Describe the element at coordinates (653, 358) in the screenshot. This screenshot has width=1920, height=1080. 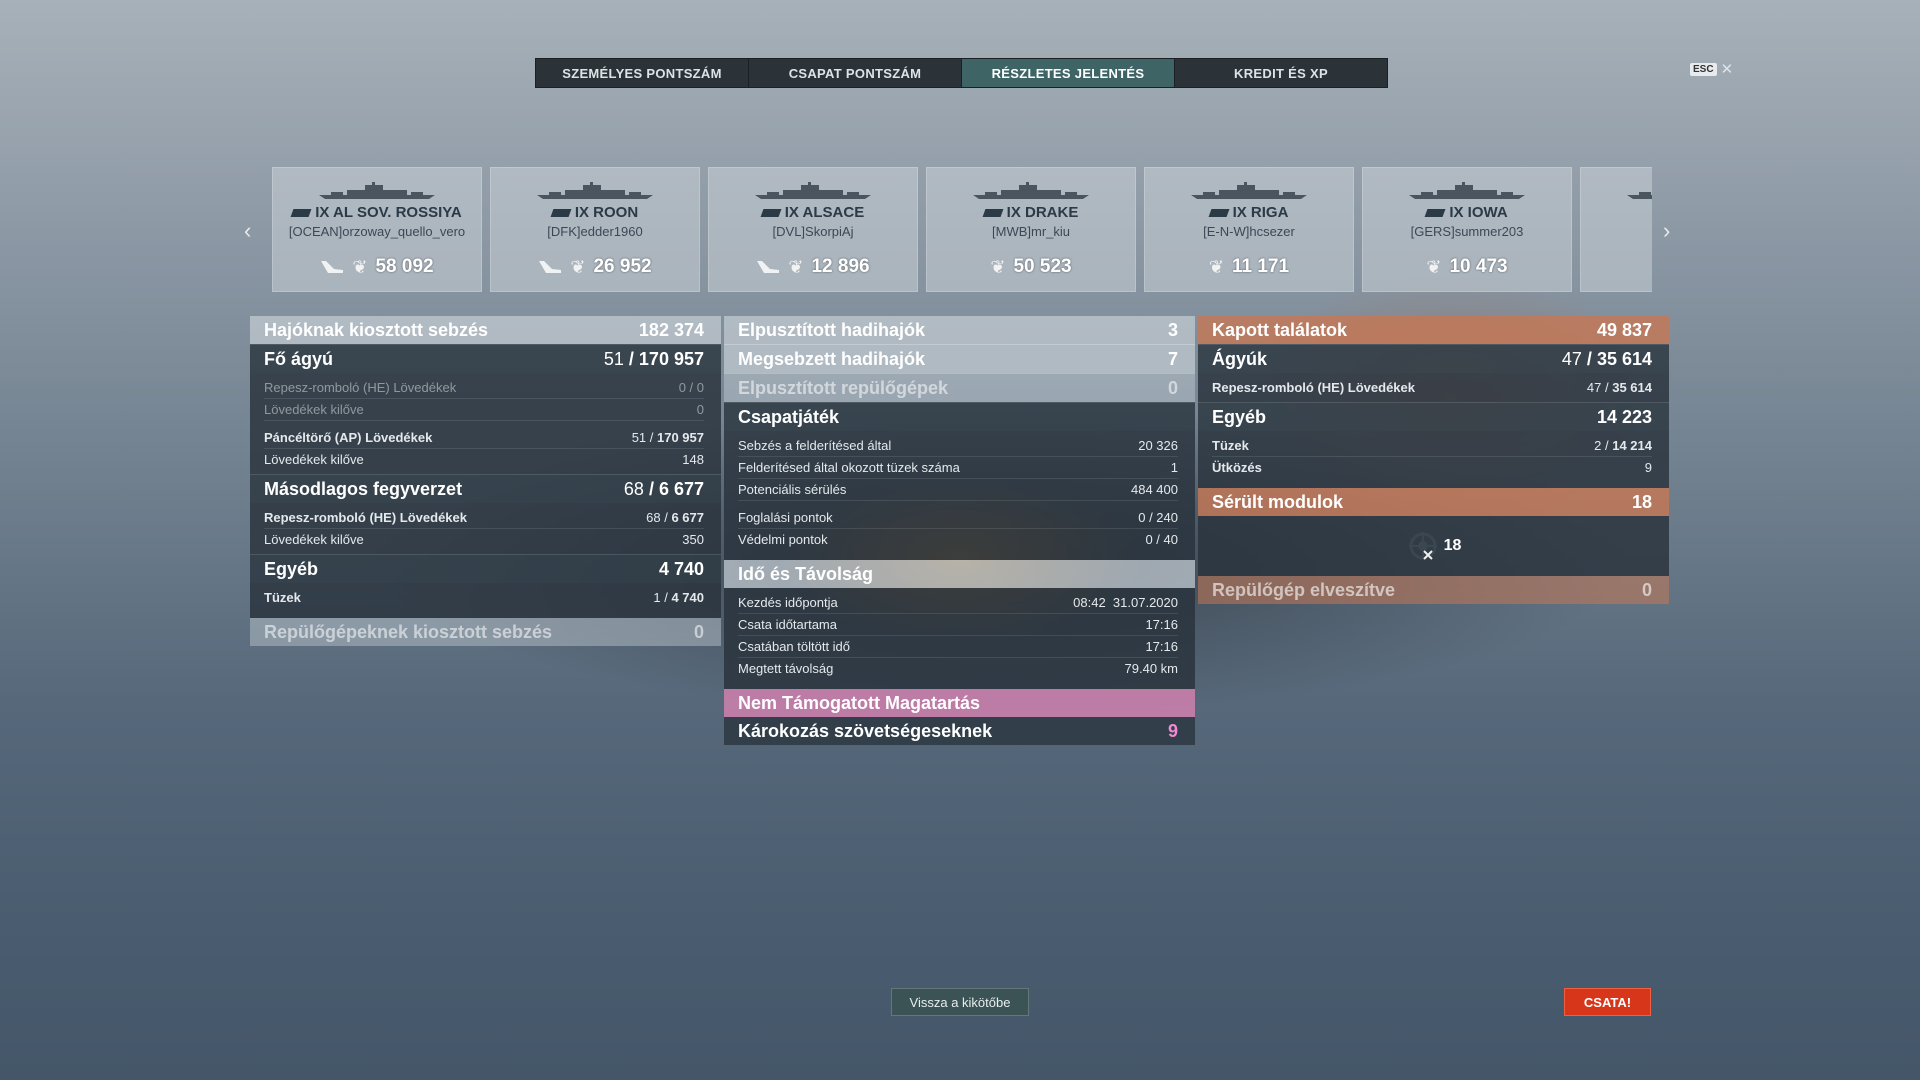
I see `main-guns-value: 51 / 170 957` at that location.